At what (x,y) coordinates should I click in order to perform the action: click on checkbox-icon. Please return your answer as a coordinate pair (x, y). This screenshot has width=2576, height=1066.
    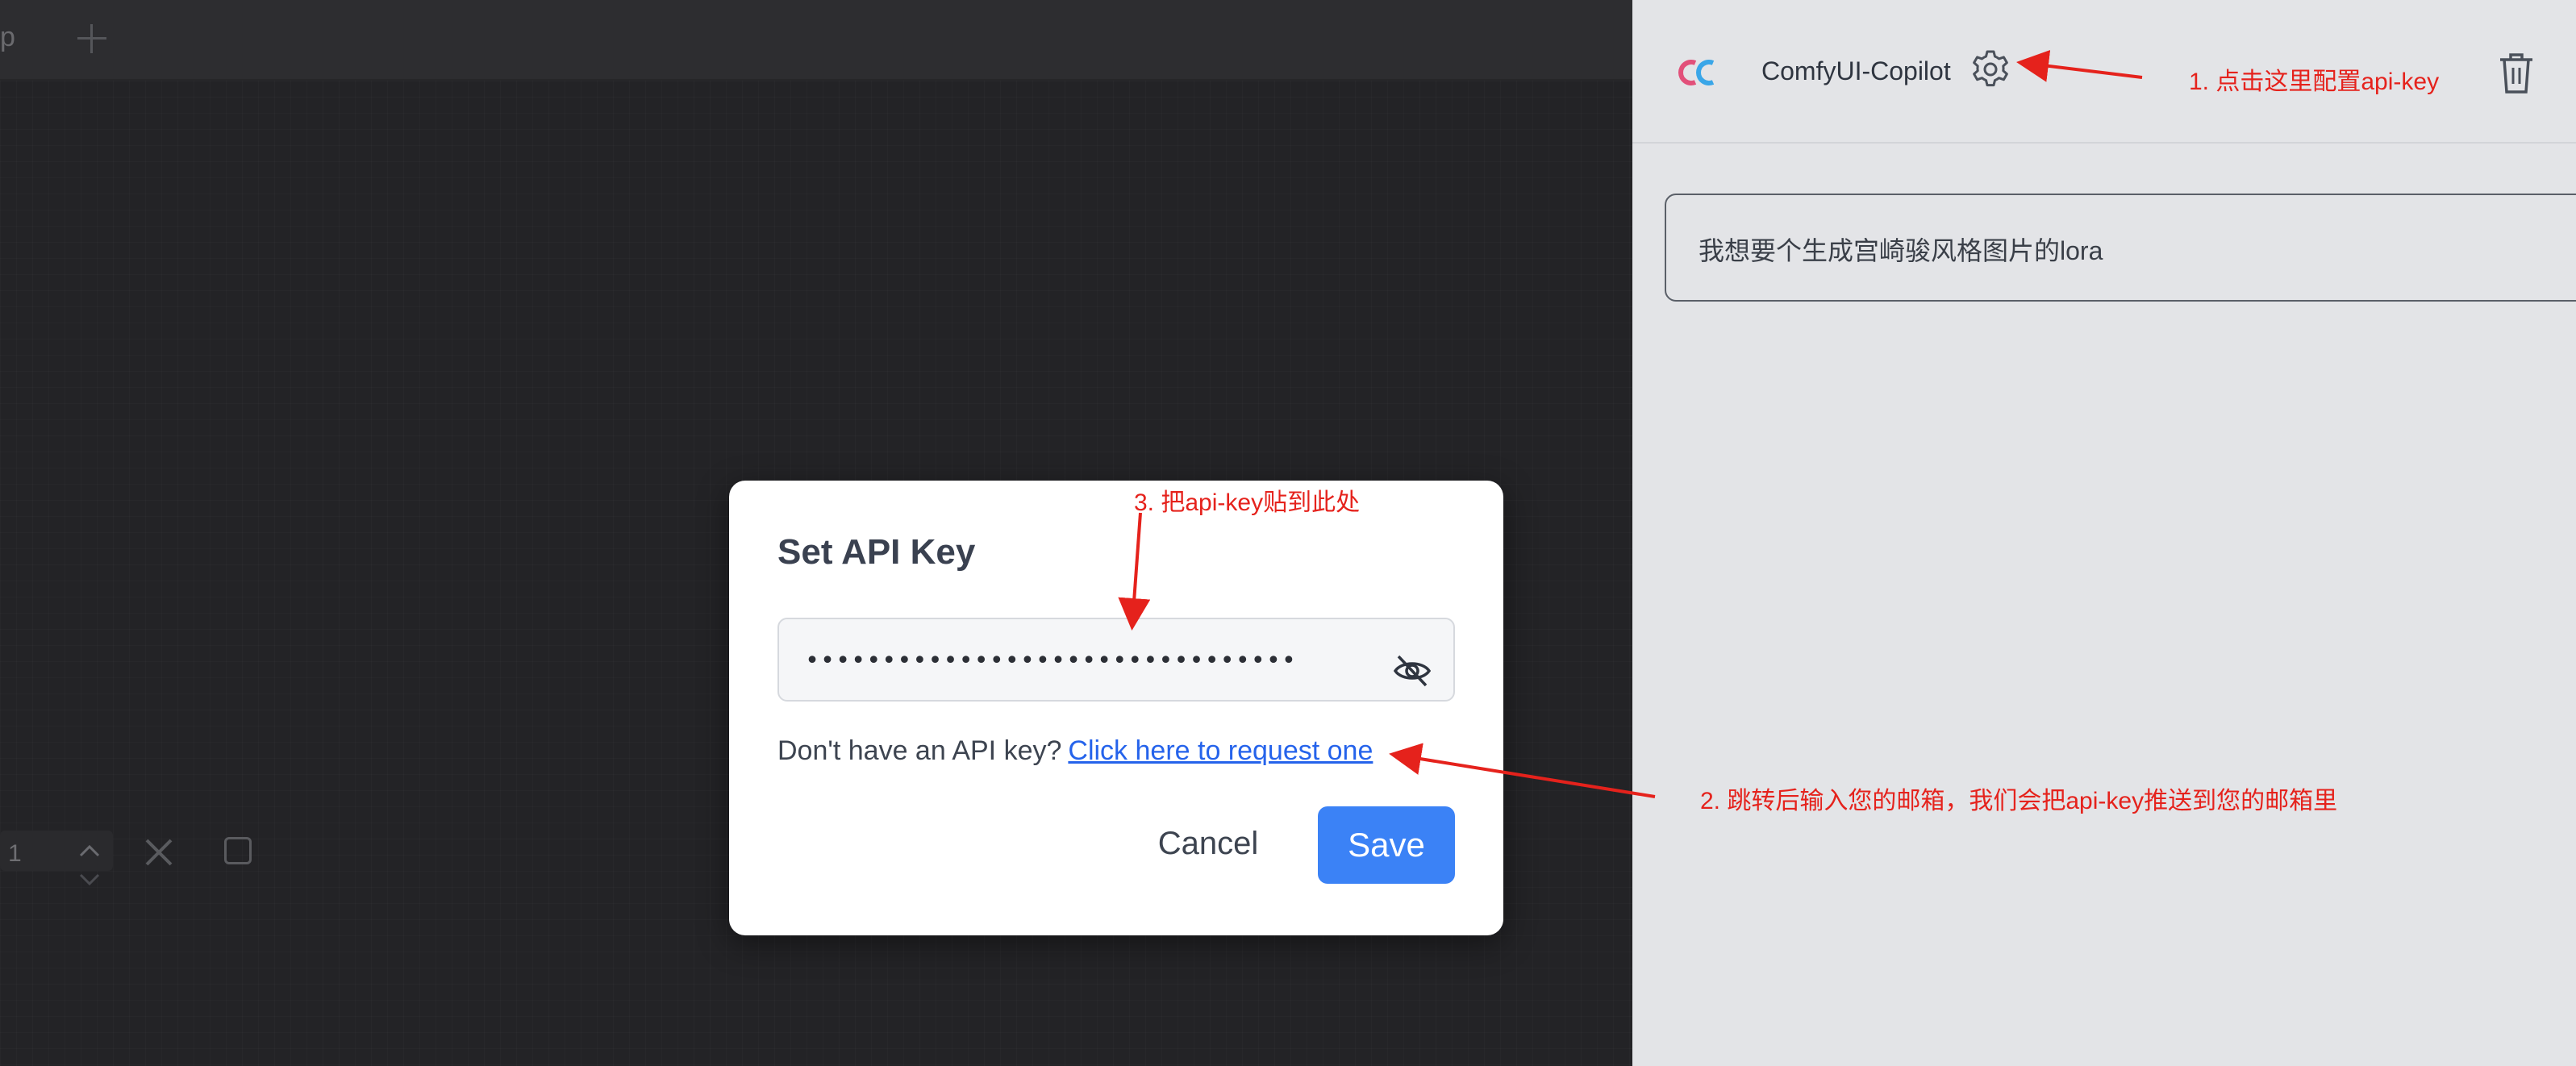
    Looking at the image, I should click on (238, 851).